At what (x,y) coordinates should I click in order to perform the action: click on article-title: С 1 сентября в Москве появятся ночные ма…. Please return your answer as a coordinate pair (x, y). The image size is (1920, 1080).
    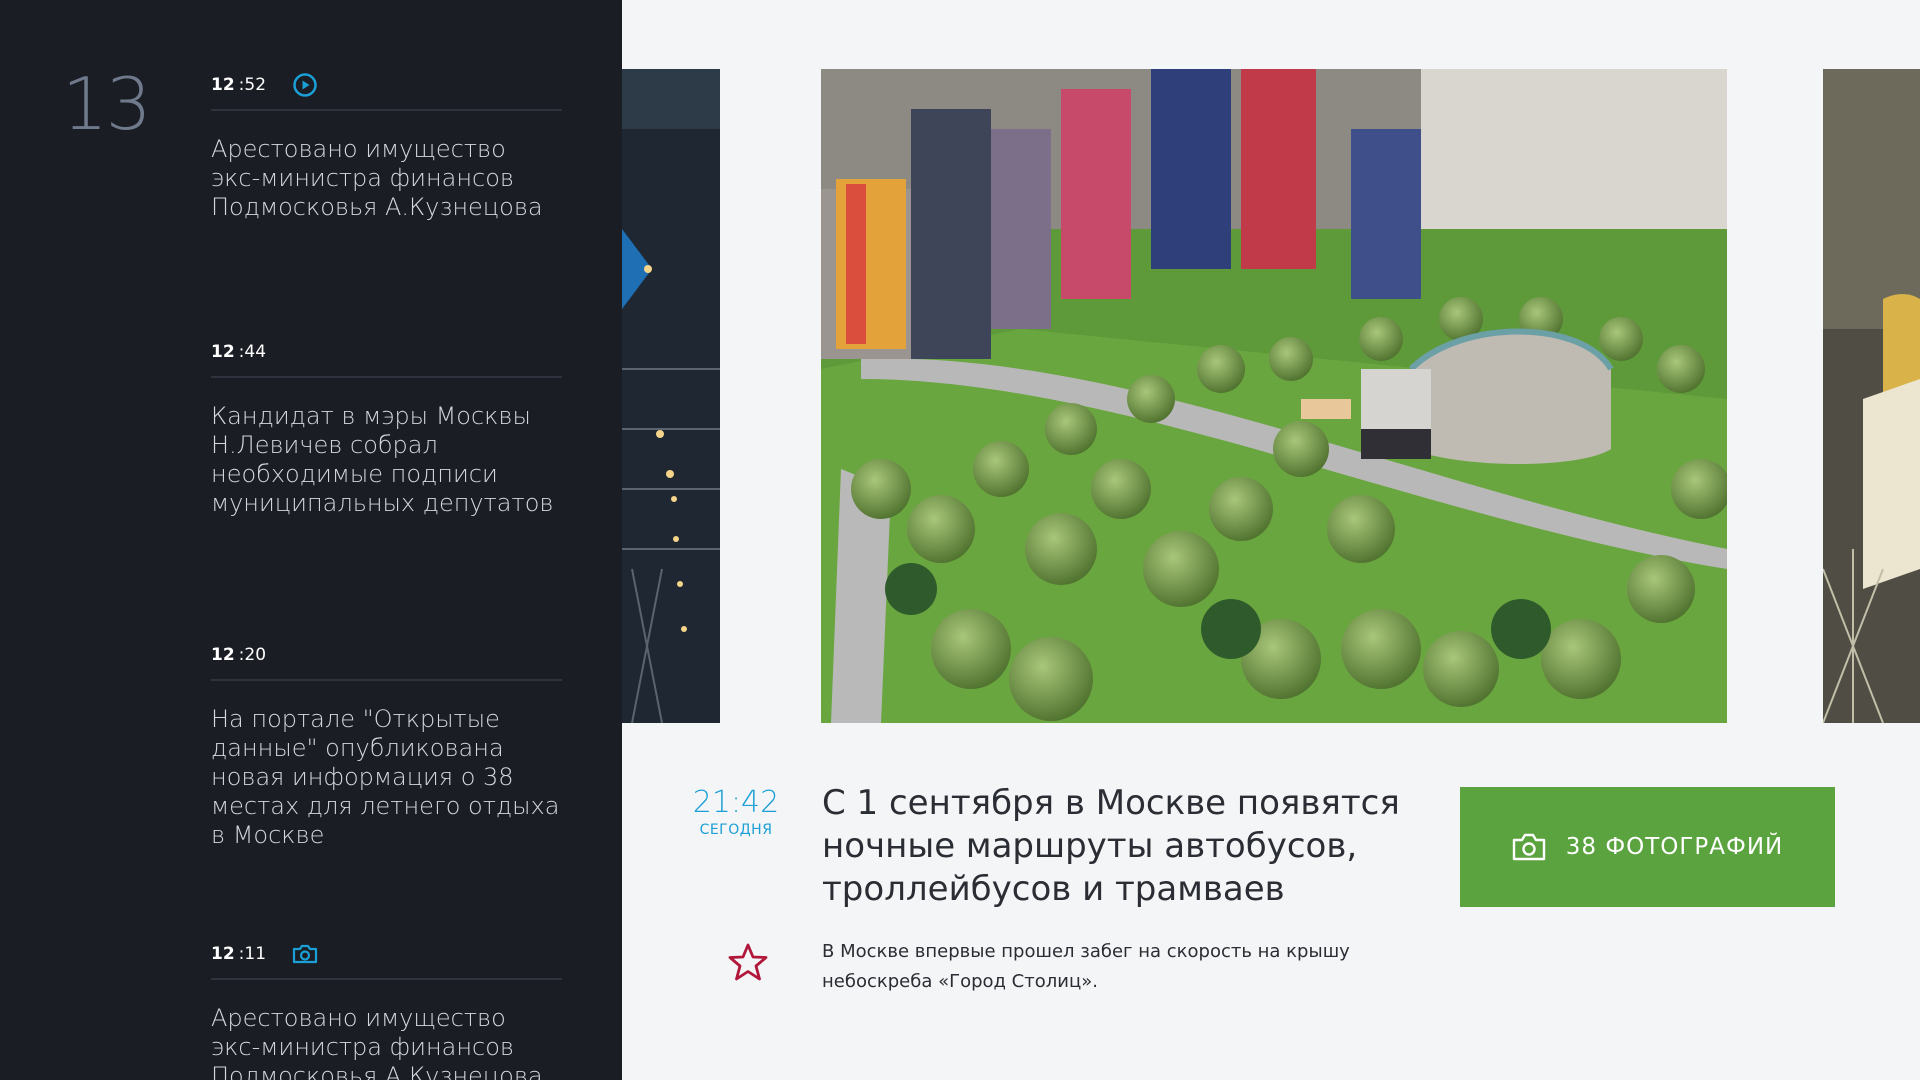
    Looking at the image, I should click on (1117, 846).